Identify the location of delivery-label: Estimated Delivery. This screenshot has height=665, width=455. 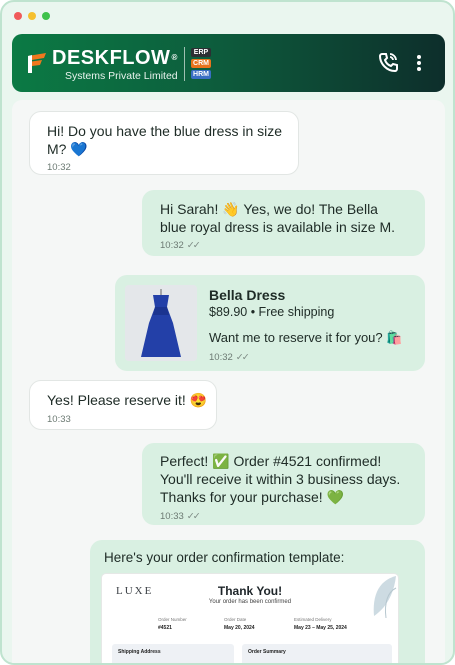
(313, 619).